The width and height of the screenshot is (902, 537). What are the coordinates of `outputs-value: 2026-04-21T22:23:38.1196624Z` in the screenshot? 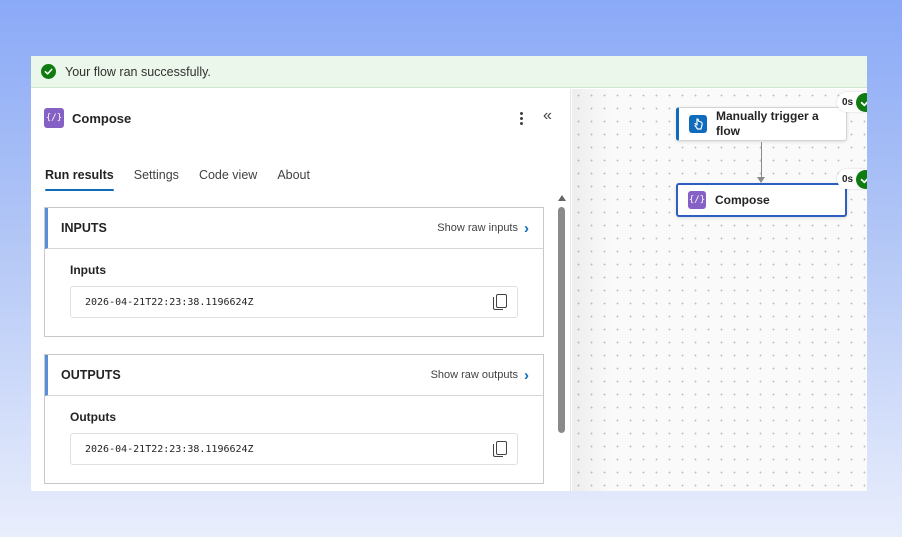 It's located at (169, 449).